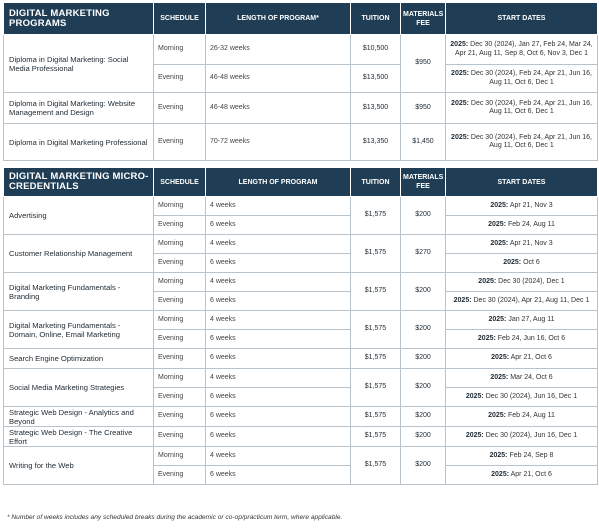 This screenshot has height=531, width=599. What do you see at coordinates (521, 18) in the screenshot?
I see `start-dates-header: START DATES` at bounding box center [521, 18].